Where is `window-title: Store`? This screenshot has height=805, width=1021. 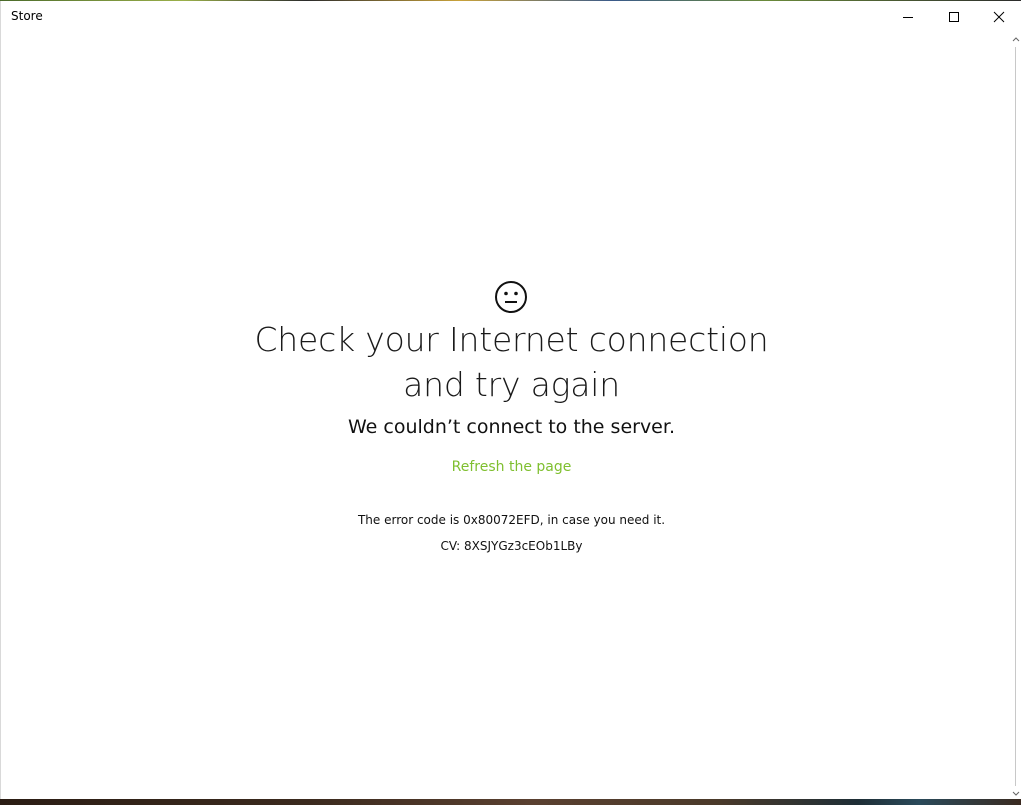 window-title: Store is located at coordinates (27, 16).